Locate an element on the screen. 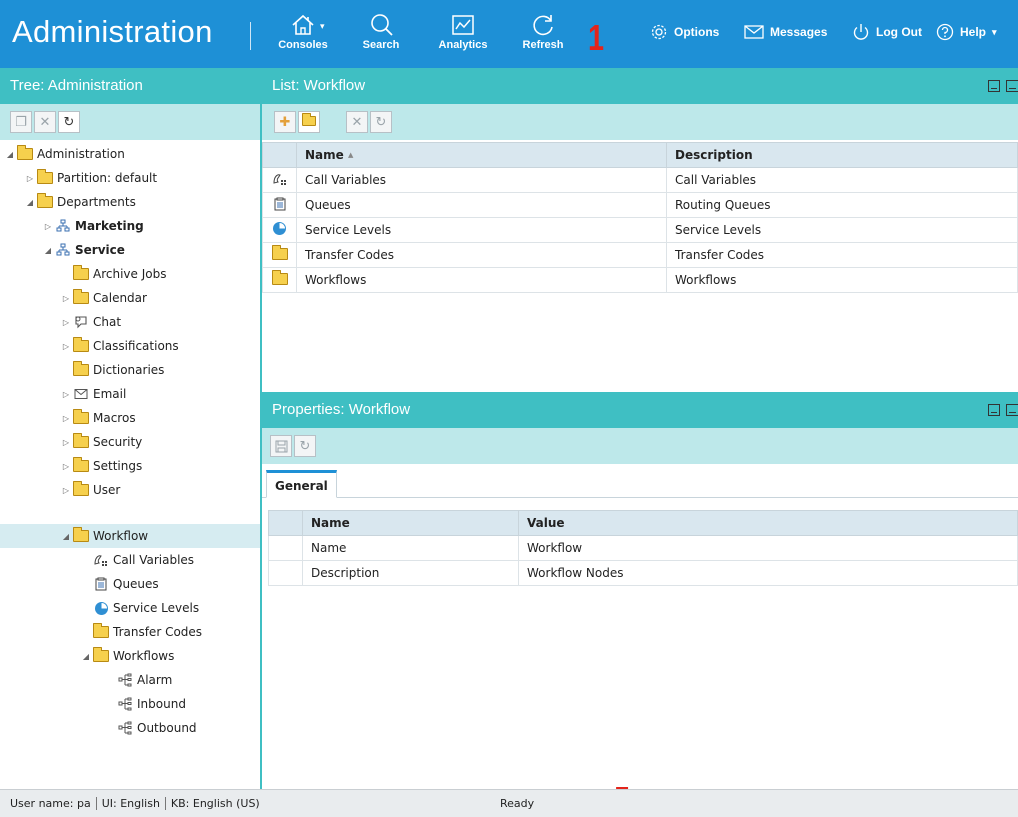  options-link: Options is located at coordinates (684, 32).